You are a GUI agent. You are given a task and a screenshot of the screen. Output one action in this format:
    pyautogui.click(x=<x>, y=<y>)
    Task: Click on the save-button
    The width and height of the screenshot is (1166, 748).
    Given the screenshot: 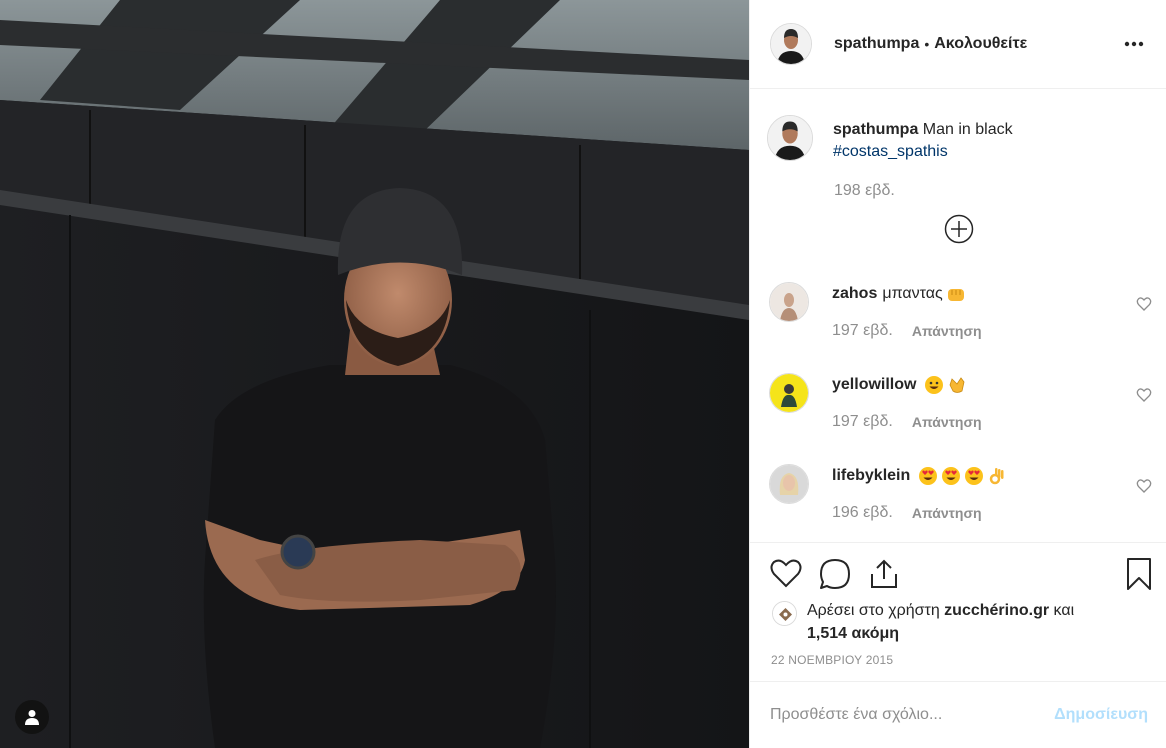 What is the action you would take?
    pyautogui.click(x=1139, y=574)
    